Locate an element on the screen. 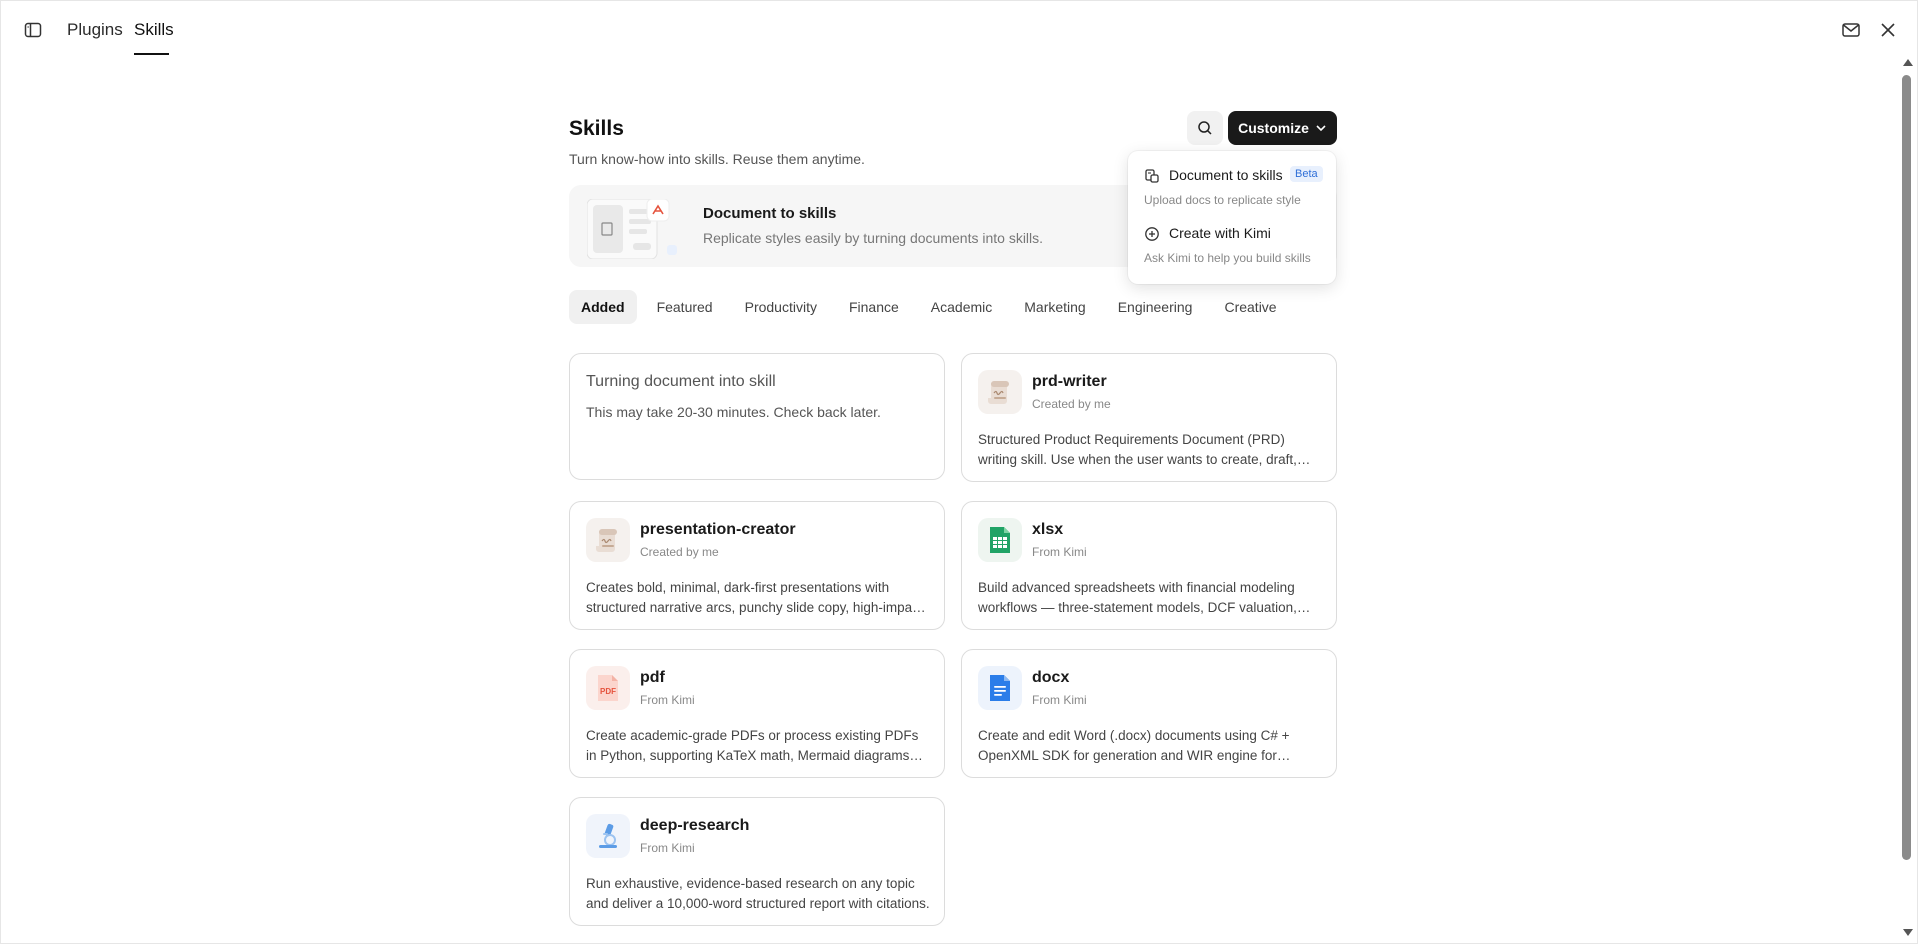 This screenshot has height=944, width=1918. skill-name: pdf is located at coordinates (652, 677).